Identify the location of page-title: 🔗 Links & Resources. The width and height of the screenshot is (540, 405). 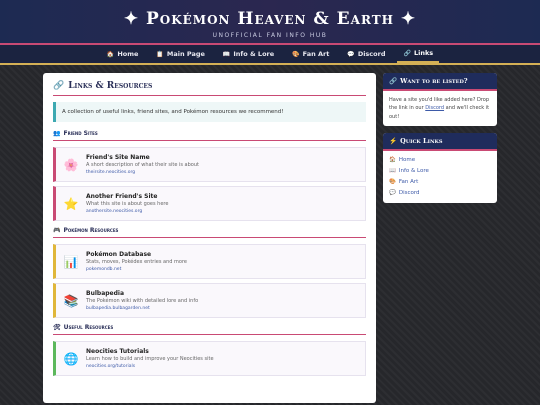
(209, 88).